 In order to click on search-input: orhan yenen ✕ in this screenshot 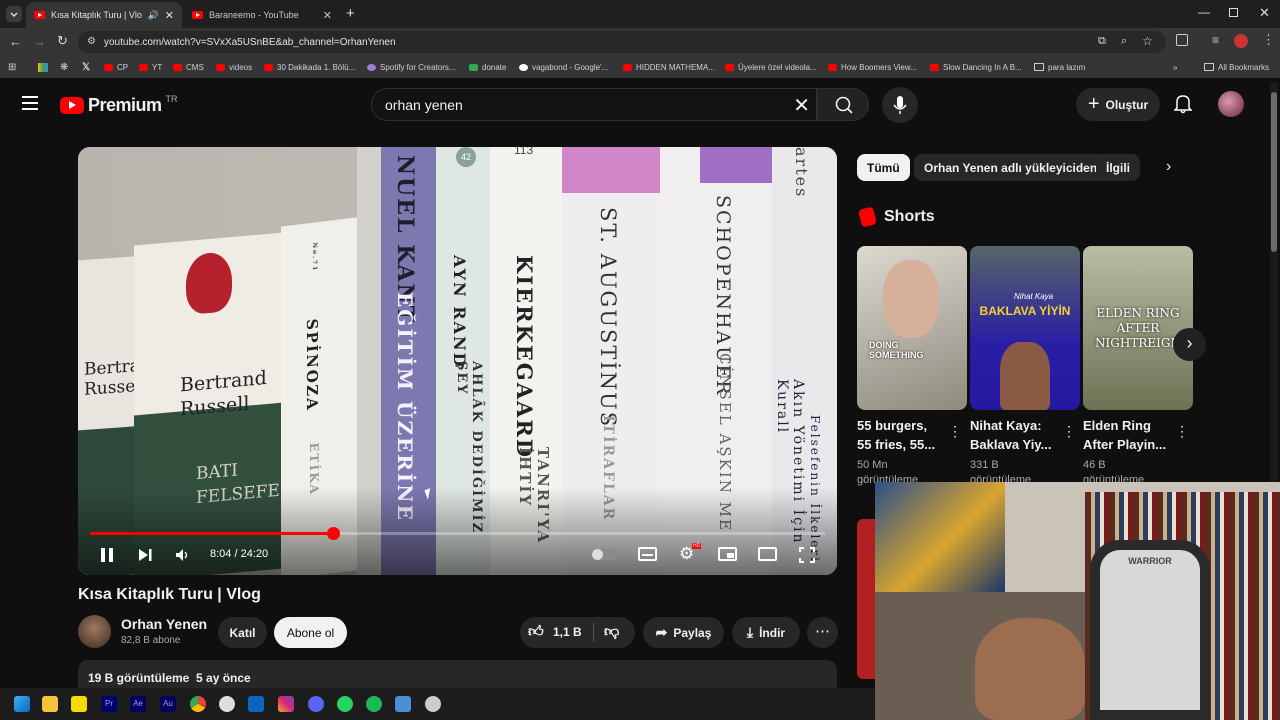, I will do `click(594, 104)`.